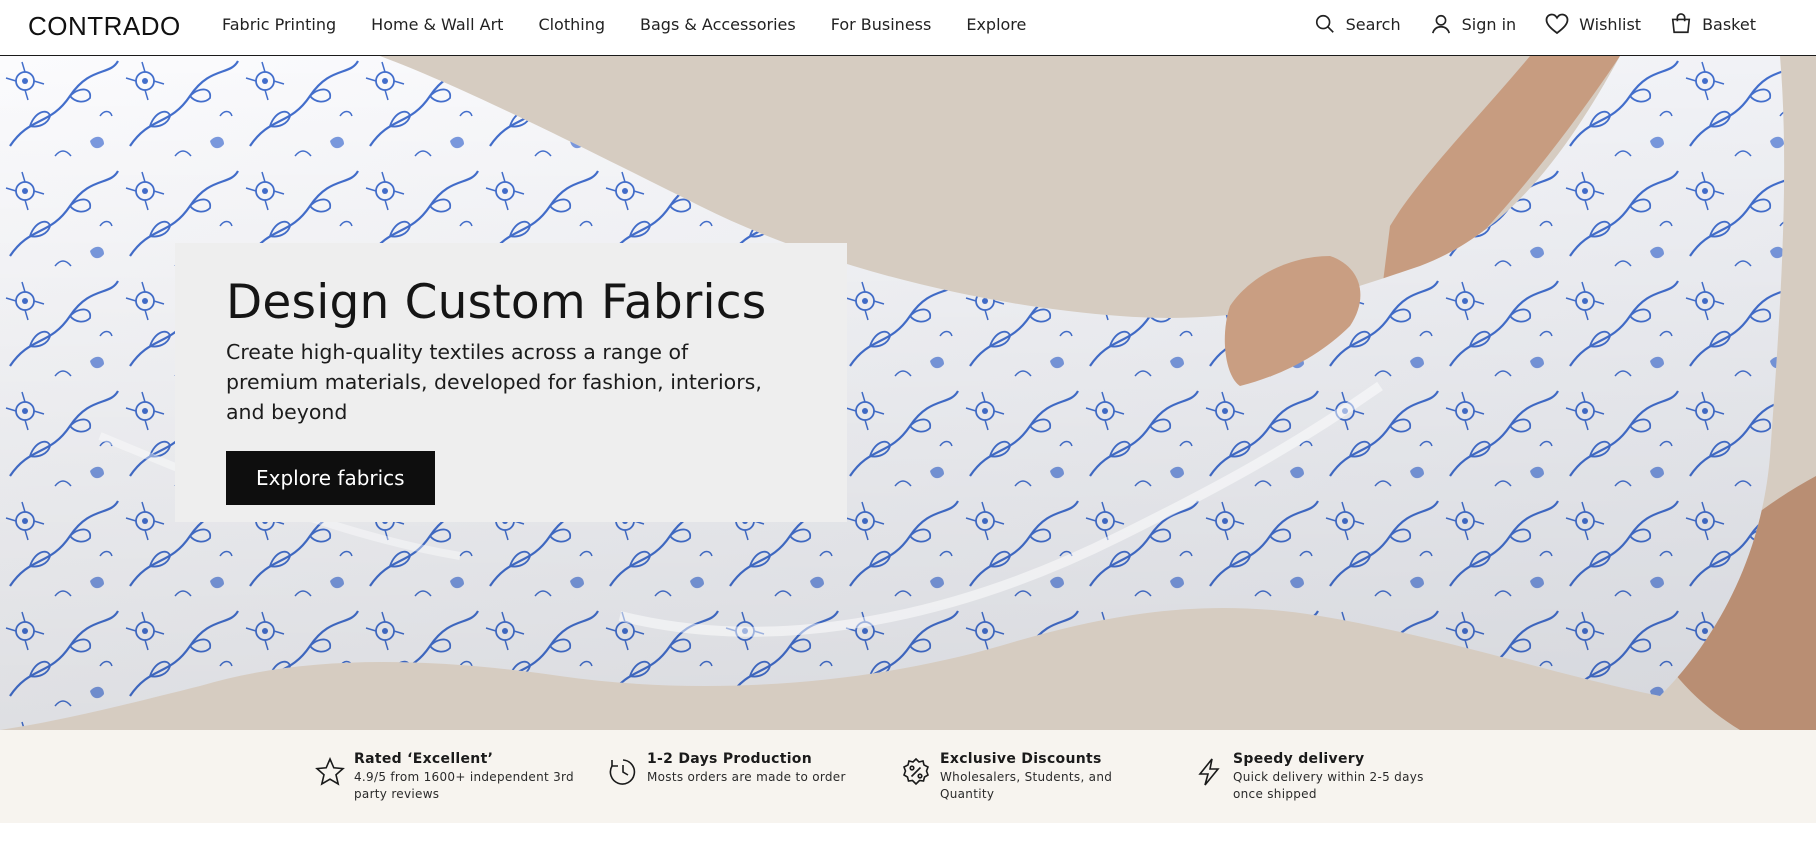  I want to click on feature-title: 1-2 Days Production, so click(729, 759).